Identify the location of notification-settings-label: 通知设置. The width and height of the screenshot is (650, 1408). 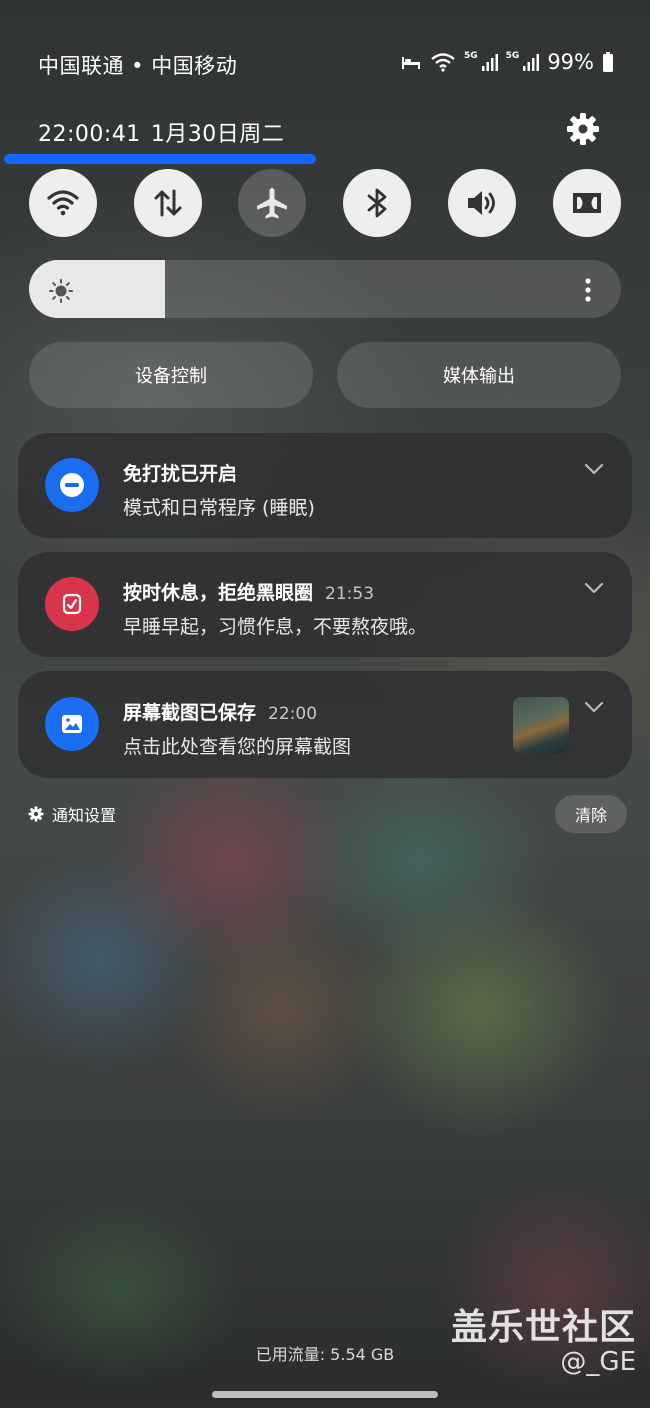
(84, 815).